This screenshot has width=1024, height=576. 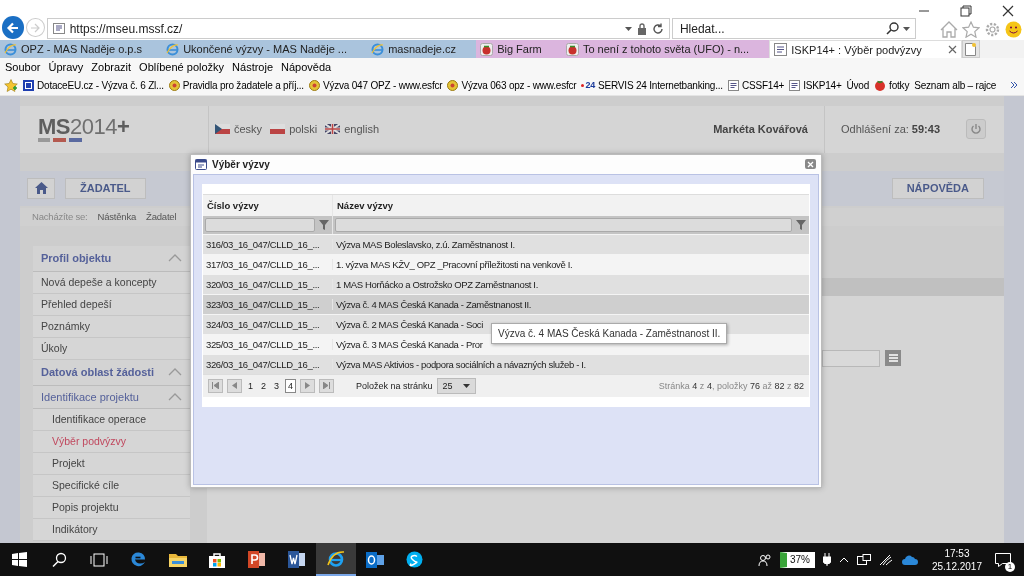 I want to click on menu-item: Oblíbené položky, so click(x=182, y=67).